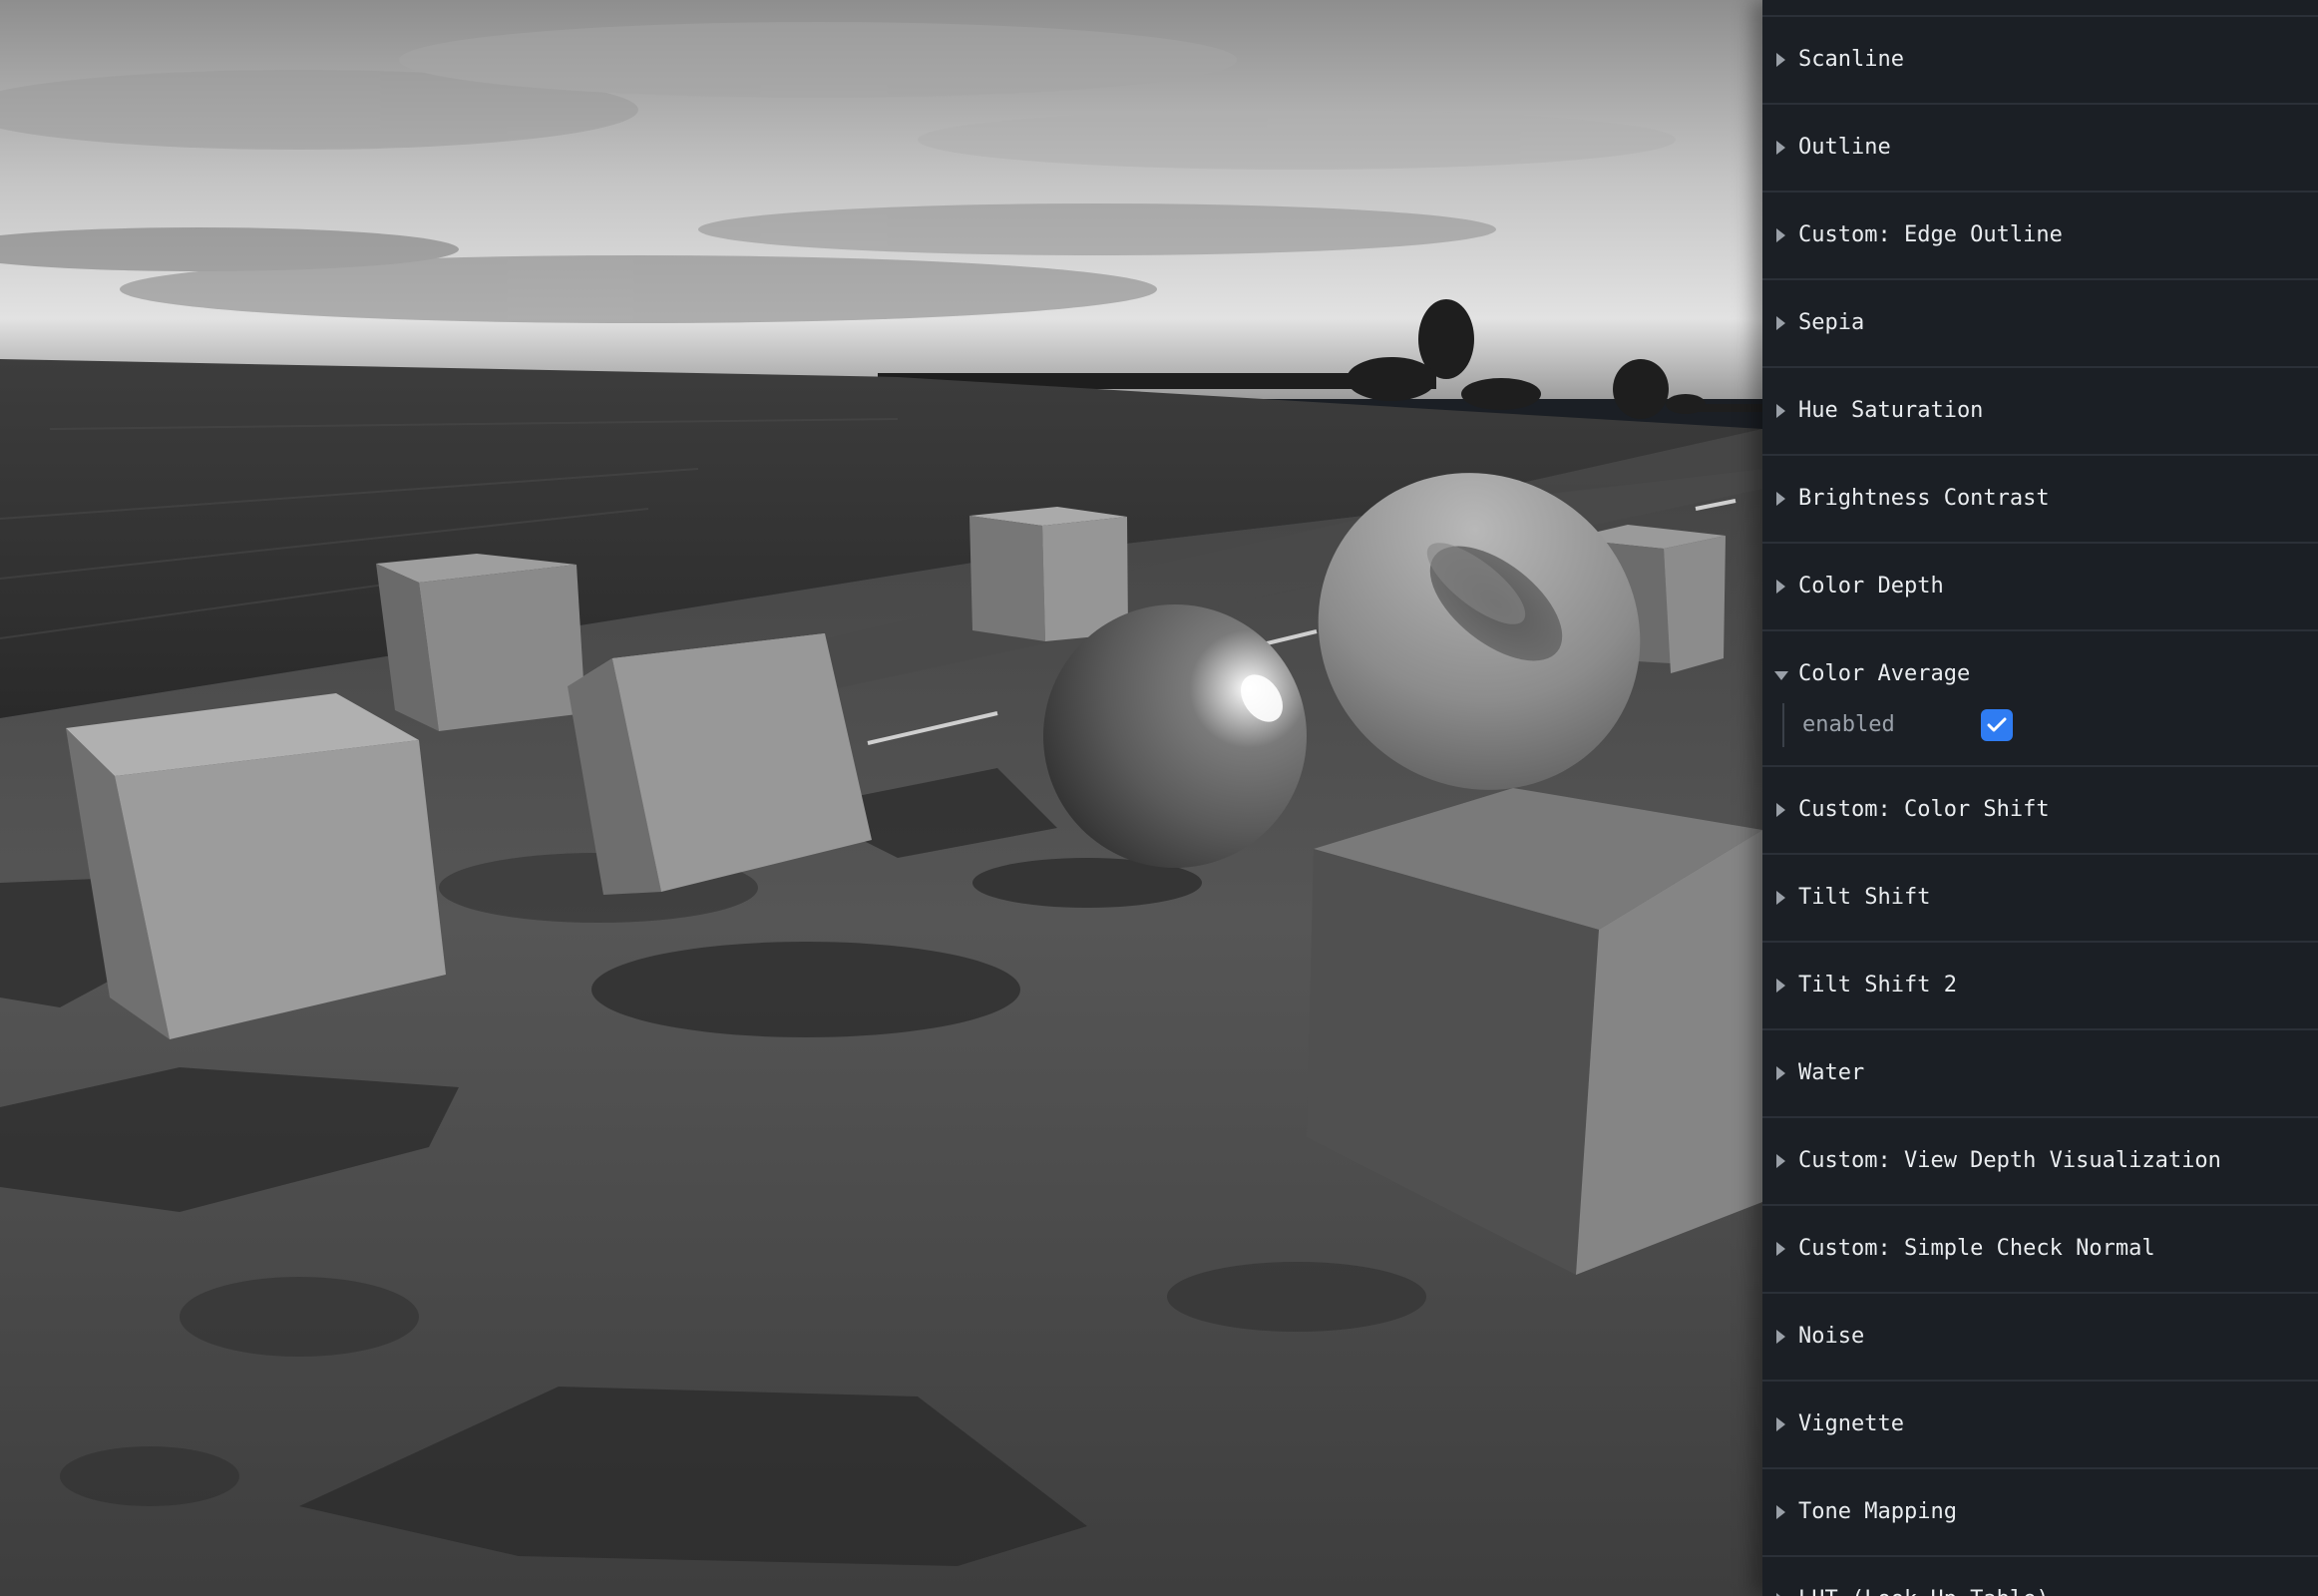  Describe the element at coordinates (1831, 1072) in the screenshot. I see `folder-label: Water` at that location.